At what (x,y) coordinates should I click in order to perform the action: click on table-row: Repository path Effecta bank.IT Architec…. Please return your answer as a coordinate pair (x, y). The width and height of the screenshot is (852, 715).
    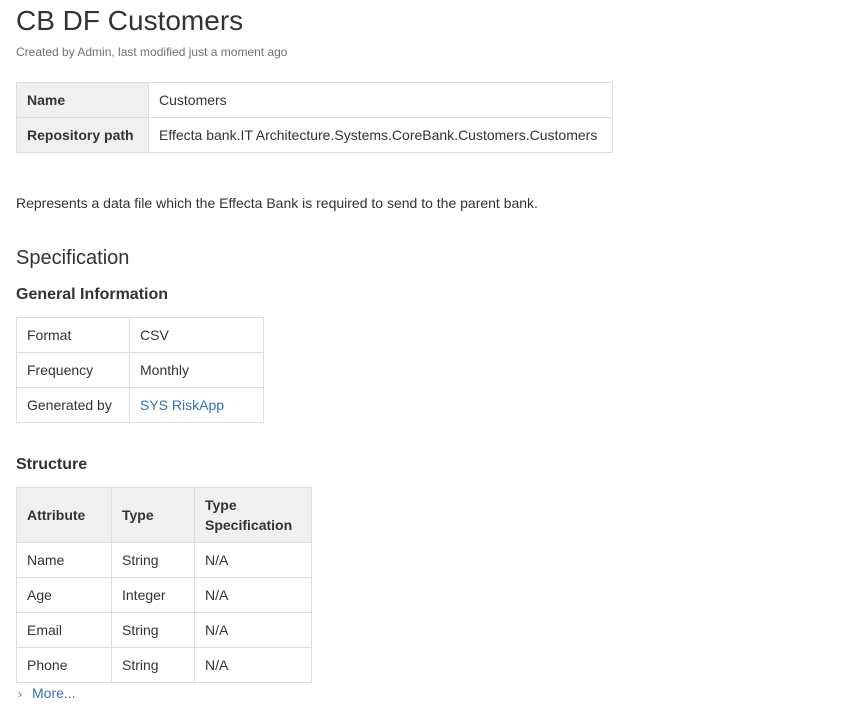
    Looking at the image, I should click on (314, 135).